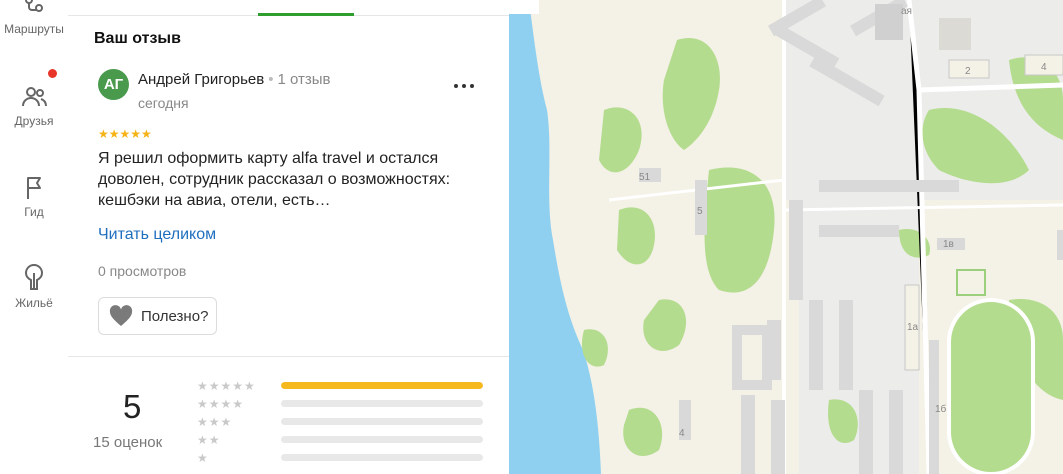  I want to click on rail-item-housing: Жильё, so click(34, 286).